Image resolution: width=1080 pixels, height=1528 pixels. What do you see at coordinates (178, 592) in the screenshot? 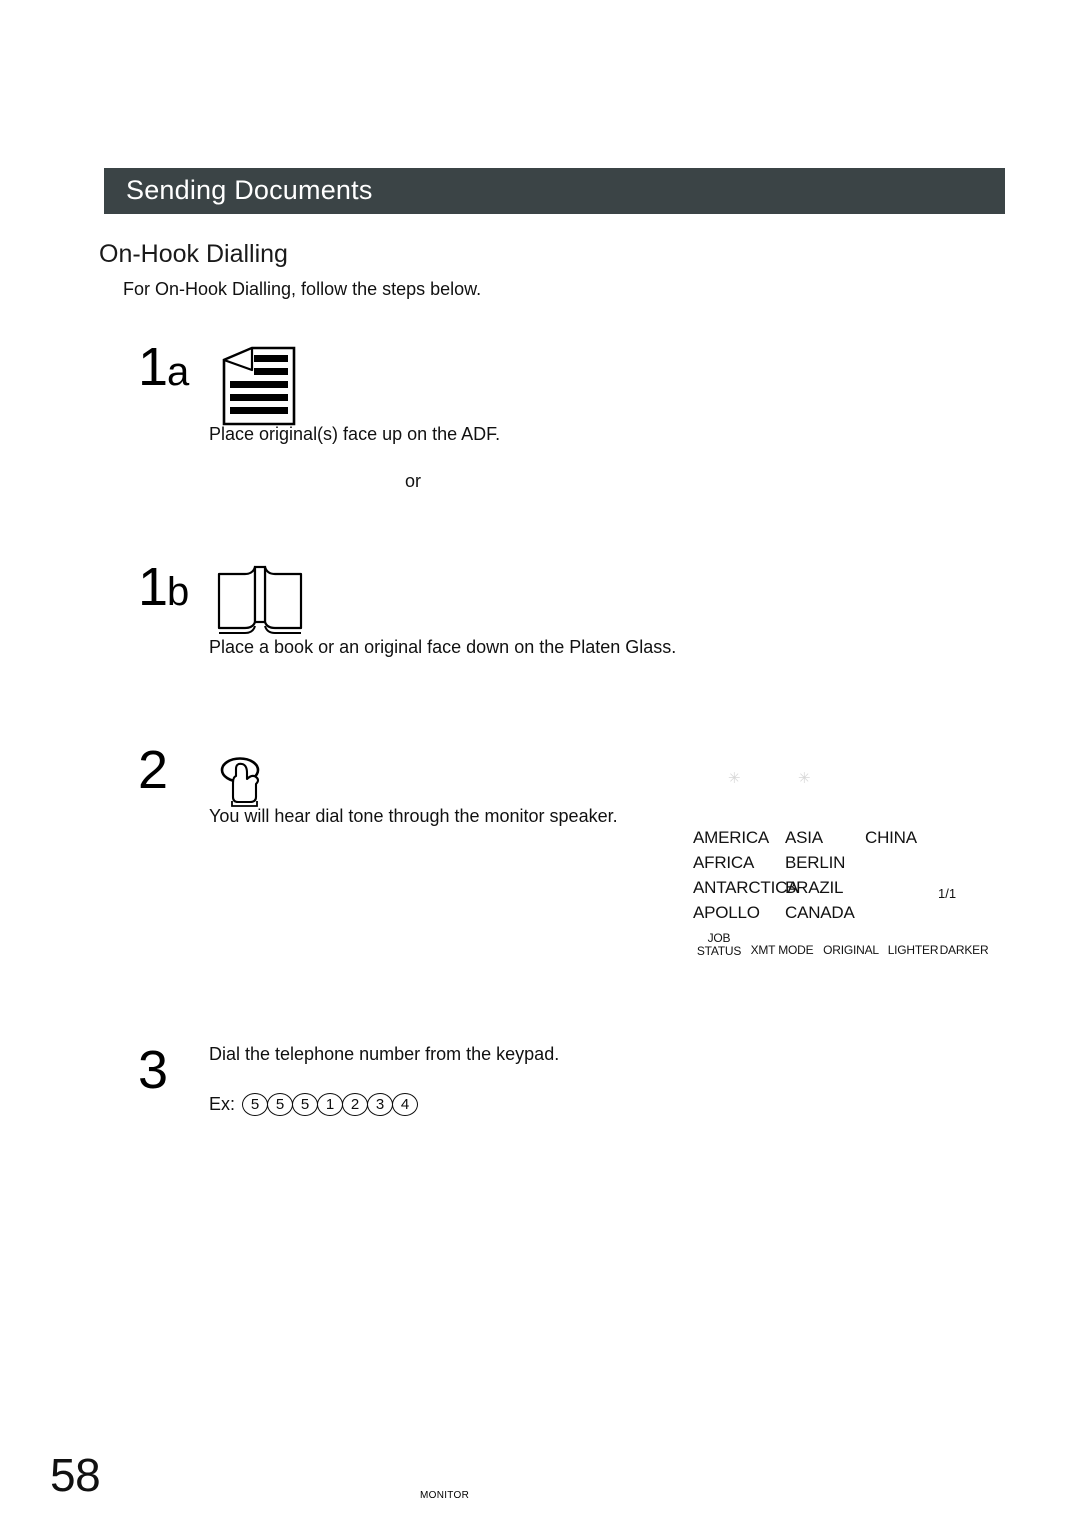
I see `step-1b-number-sublabel: b` at bounding box center [178, 592].